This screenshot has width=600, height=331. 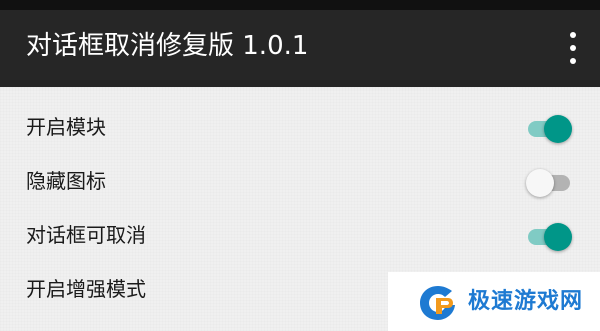 I want to click on setting-label: 隐藏图标, so click(x=66, y=181).